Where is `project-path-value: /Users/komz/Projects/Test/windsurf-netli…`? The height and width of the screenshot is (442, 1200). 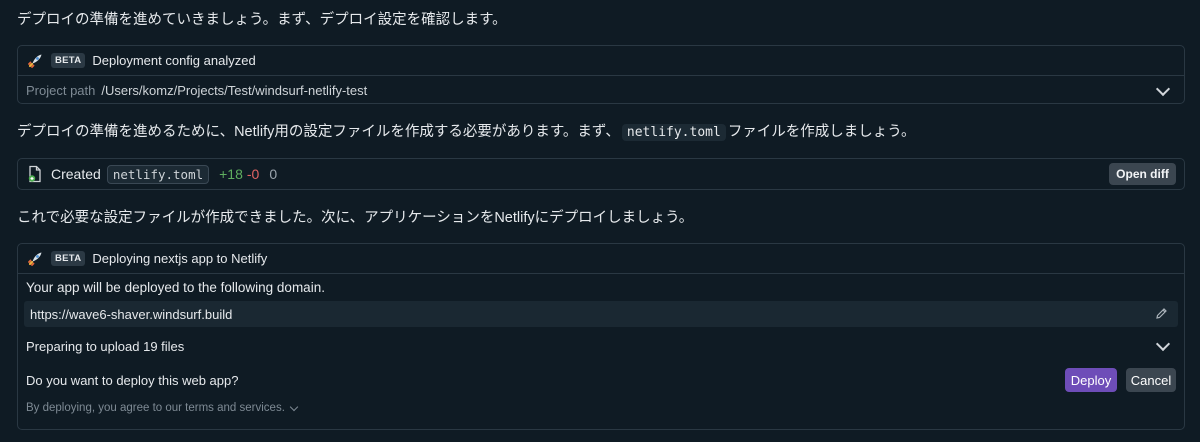
project-path-value: /Users/komz/Projects/Test/windsurf-netli… is located at coordinates (234, 90).